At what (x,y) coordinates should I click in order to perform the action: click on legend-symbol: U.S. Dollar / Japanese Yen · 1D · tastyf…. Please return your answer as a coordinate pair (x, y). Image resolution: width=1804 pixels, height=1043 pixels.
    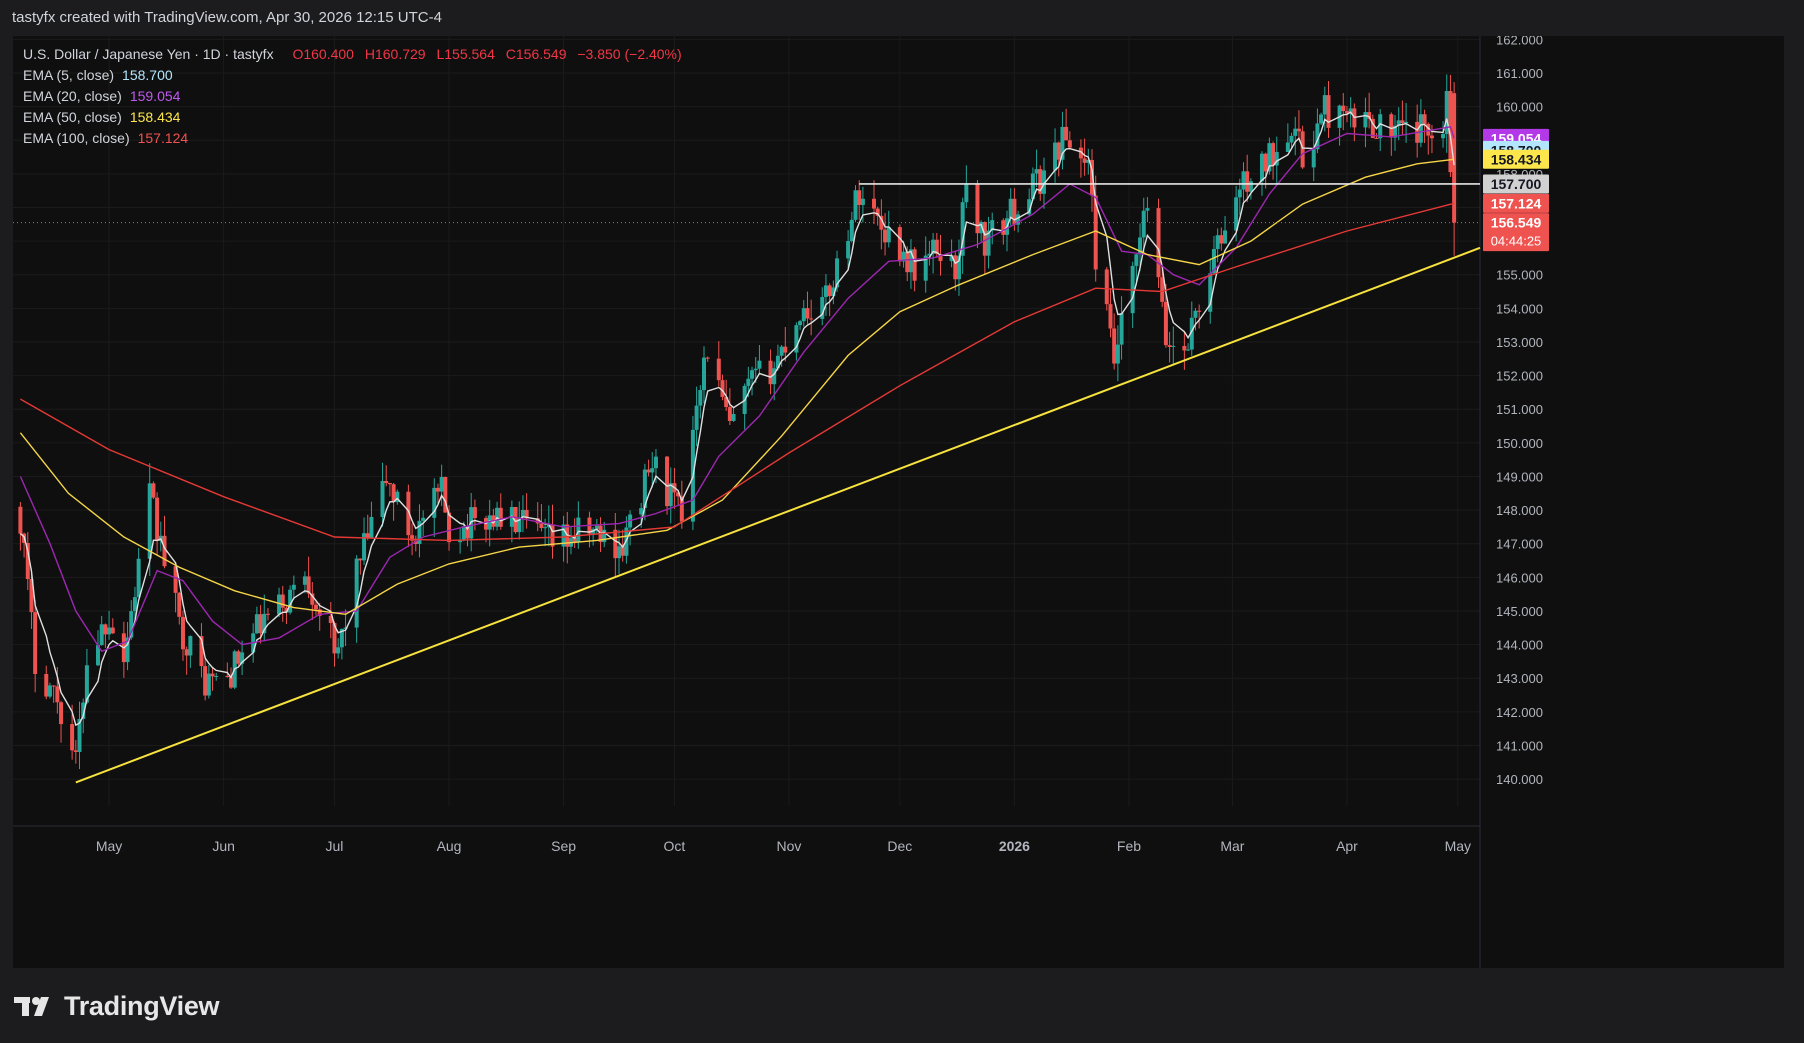
    Looking at the image, I should click on (148, 54).